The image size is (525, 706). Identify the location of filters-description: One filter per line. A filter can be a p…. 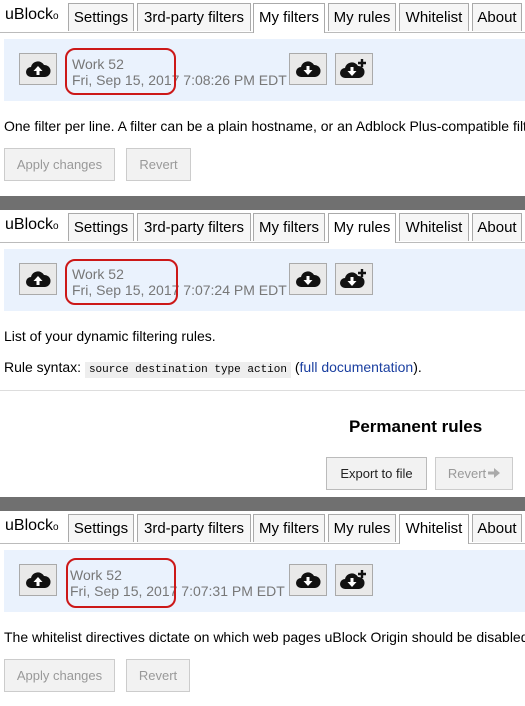
(264, 126).